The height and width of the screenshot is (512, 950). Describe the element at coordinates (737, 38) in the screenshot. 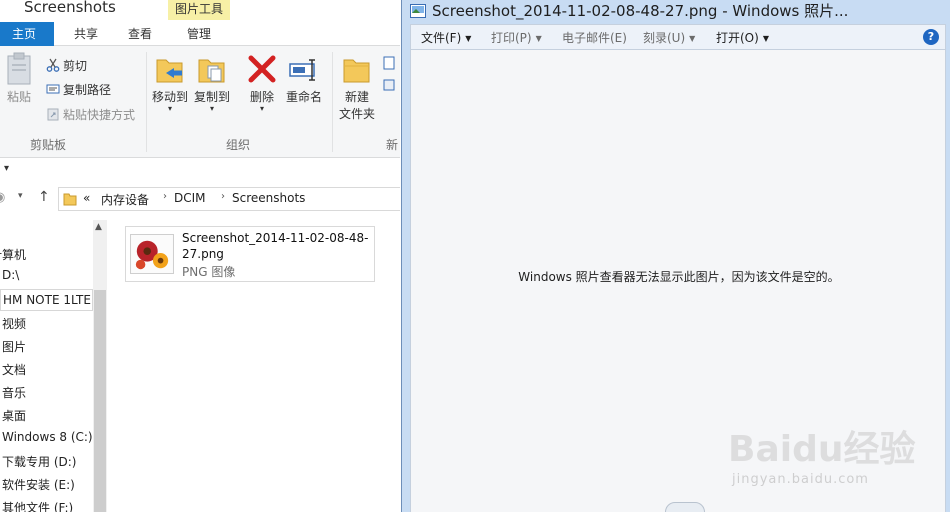

I see `menu-open-label: 打开(O)` at that location.